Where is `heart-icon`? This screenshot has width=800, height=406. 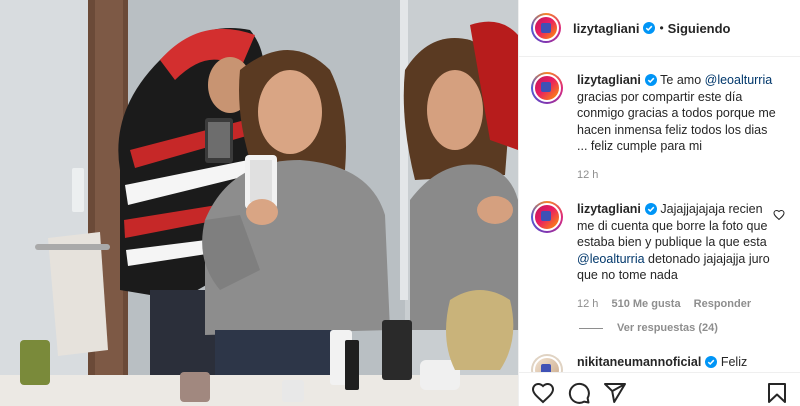 heart-icon is located at coordinates (543, 393).